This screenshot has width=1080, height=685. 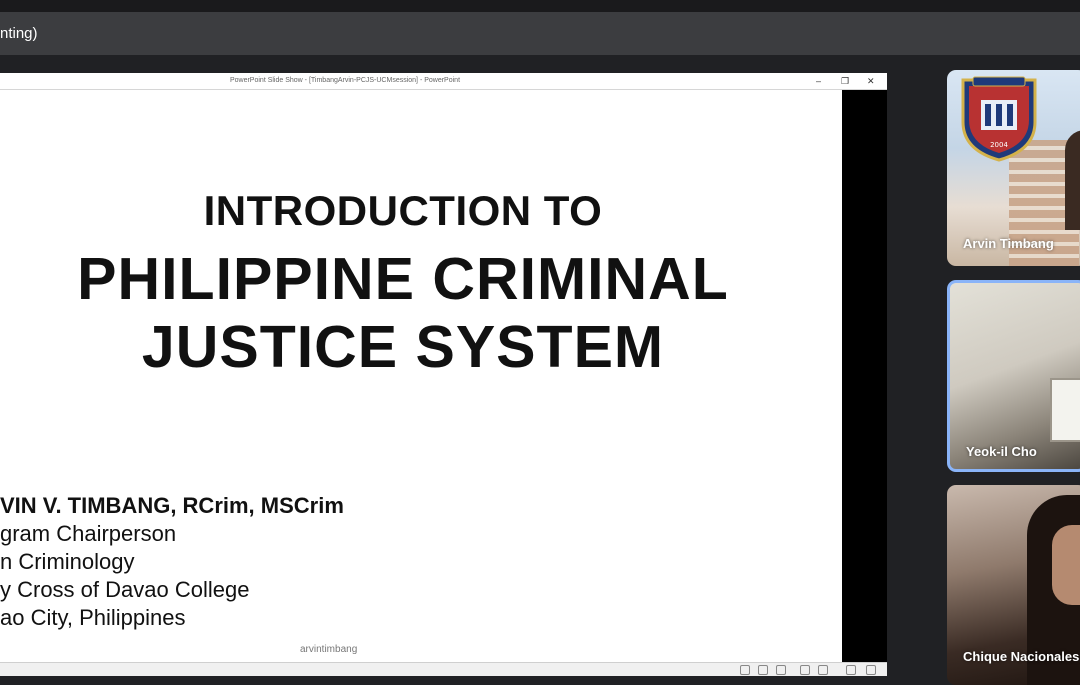 I want to click on previous-slide-icon, so click(x=745, y=670).